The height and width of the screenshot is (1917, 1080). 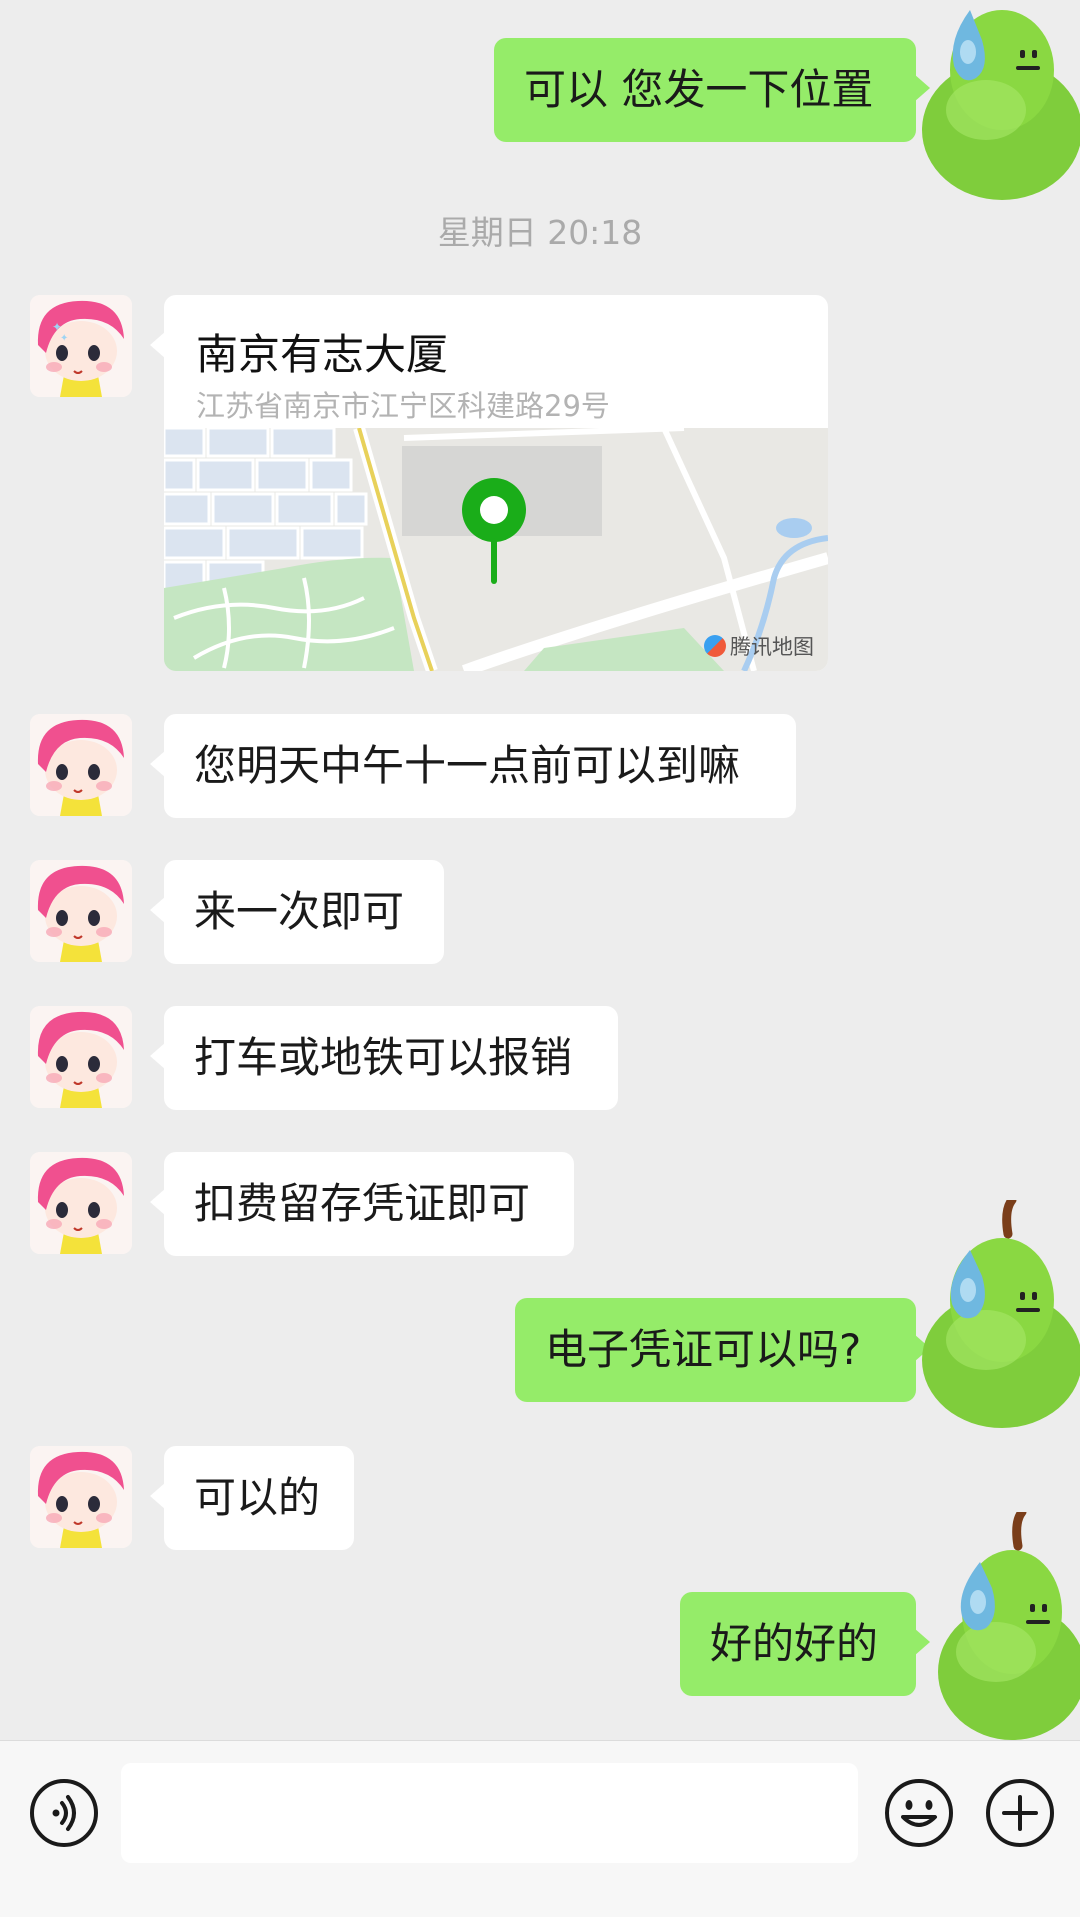 What do you see at coordinates (489, 1813) in the screenshot?
I see `message-input` at bounding box center [489, 1813].